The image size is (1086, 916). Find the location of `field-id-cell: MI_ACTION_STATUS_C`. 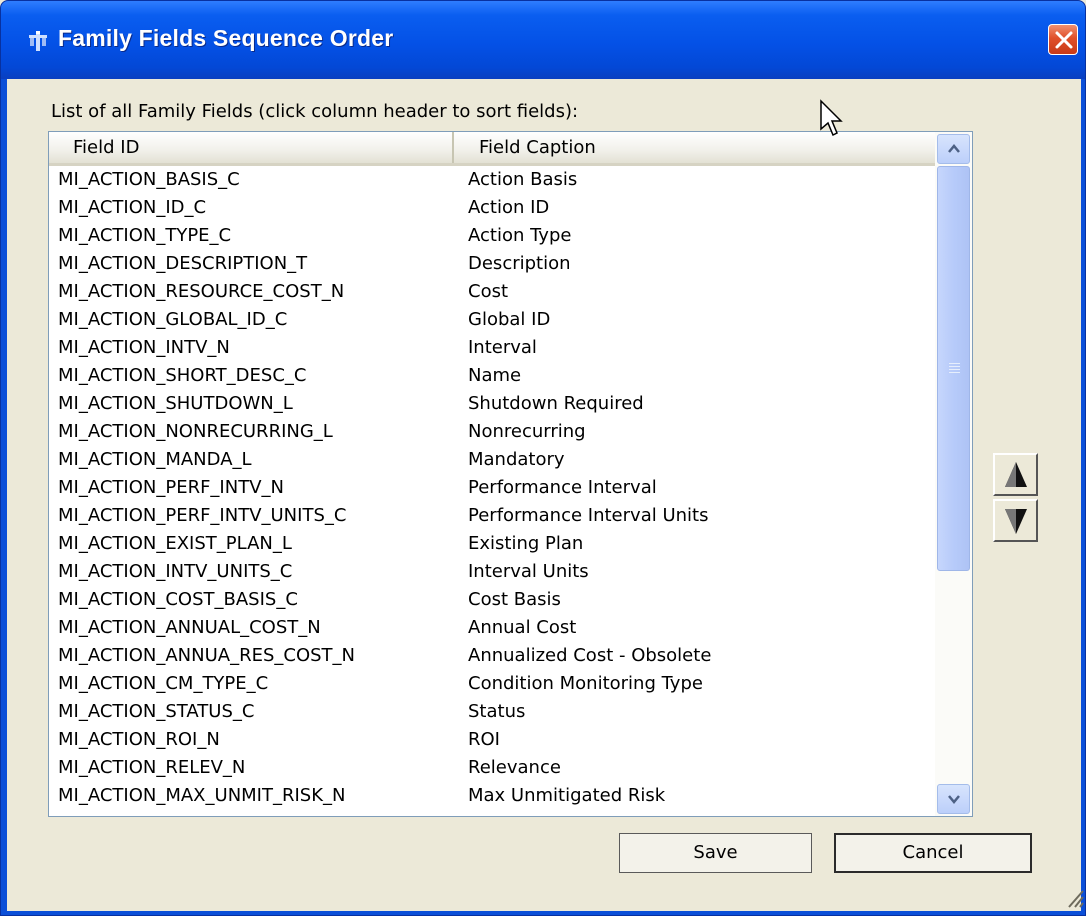

field-id-cell: MI_ACTION_STATUS_C is located at coordinates (156, 711).